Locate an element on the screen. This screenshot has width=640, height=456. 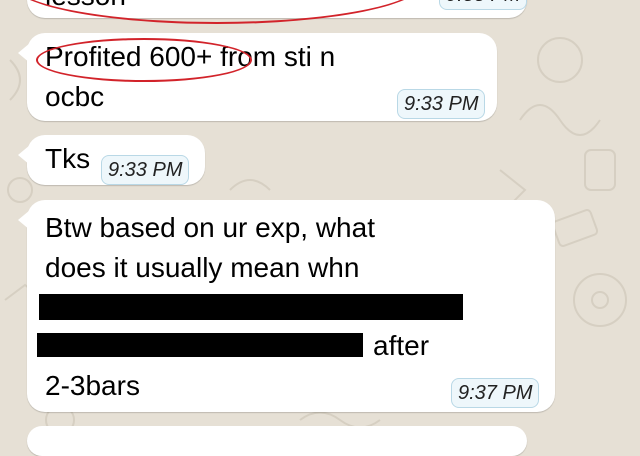
red-annotation-ellipse is located at coordinates (144, 60).